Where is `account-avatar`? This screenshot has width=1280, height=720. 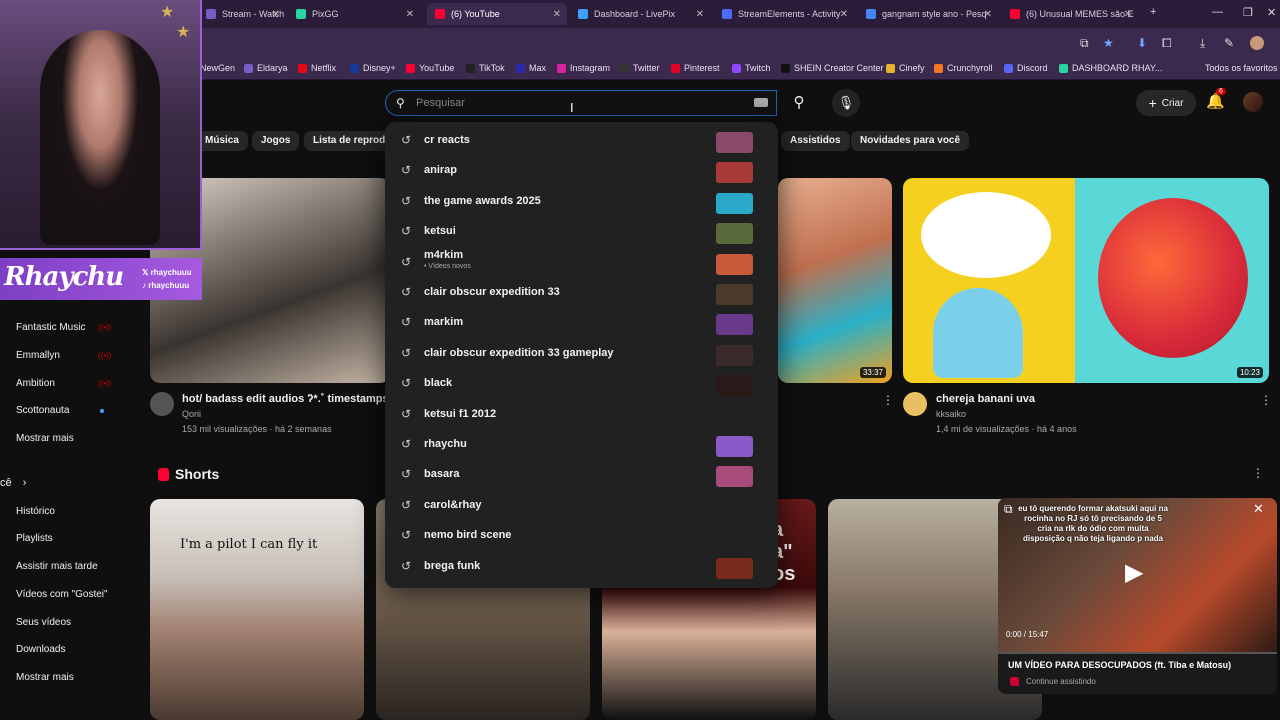 account-avatar is located at coordinates (1253, 102).